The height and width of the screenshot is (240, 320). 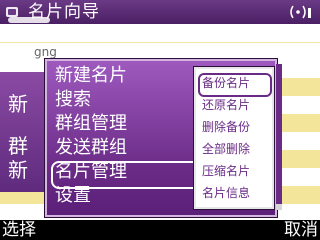 What do you see at coordinates (91, 172) in the screenshot?
I see `menu-item-card-management: 名片管理` at bounding box center [91, 172].